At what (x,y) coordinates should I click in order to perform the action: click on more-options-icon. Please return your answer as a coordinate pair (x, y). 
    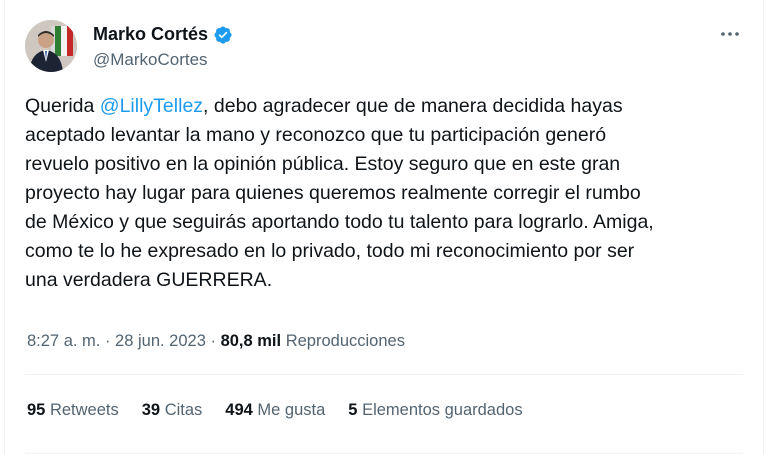
    Looking at the image, I should click on (730, 34).